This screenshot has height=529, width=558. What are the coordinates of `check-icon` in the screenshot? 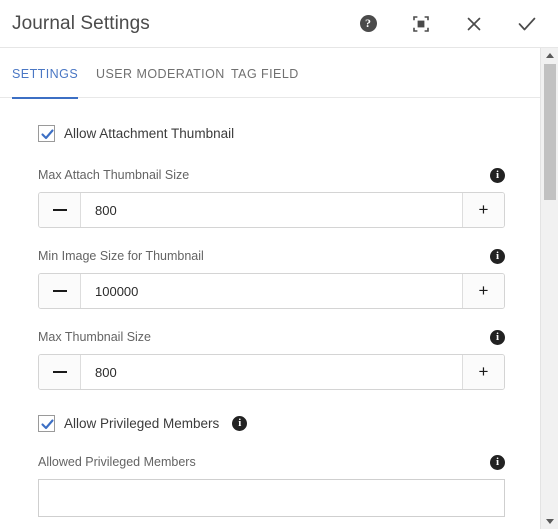 It's located at (527, 23).